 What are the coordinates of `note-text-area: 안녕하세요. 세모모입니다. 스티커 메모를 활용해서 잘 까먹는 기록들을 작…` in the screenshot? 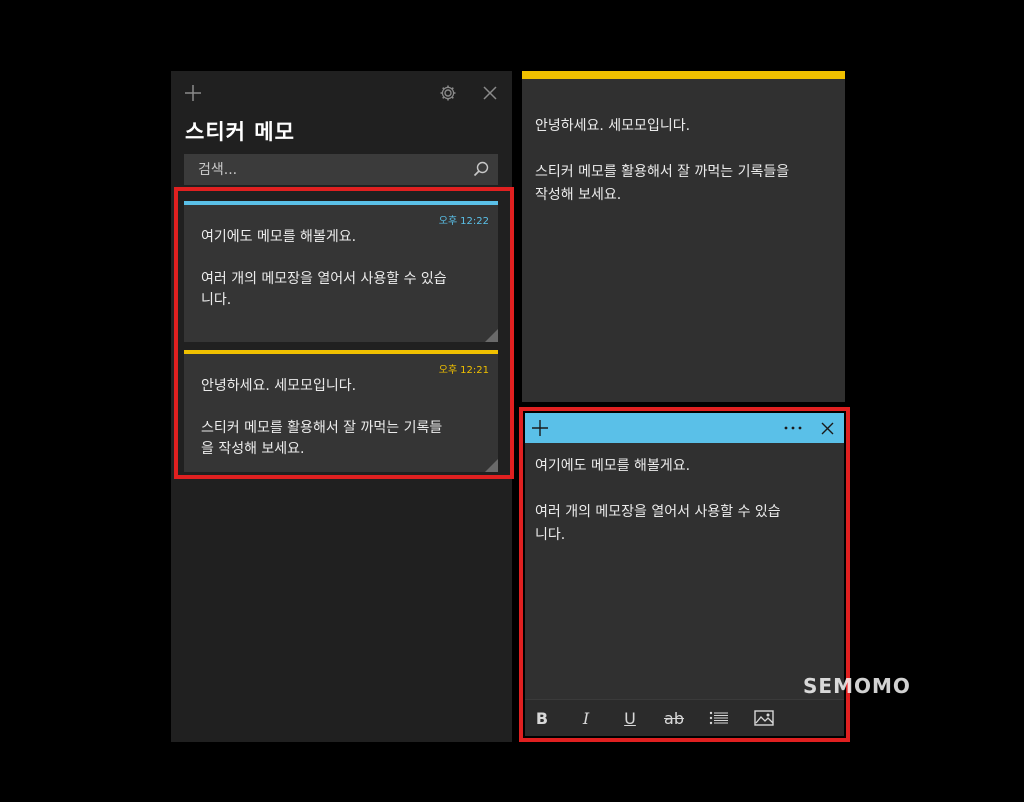 It's located at (685, 161).